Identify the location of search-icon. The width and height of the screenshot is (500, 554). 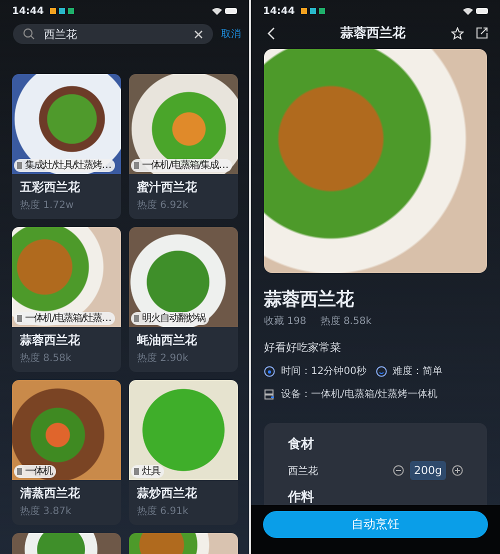
(29, 34).